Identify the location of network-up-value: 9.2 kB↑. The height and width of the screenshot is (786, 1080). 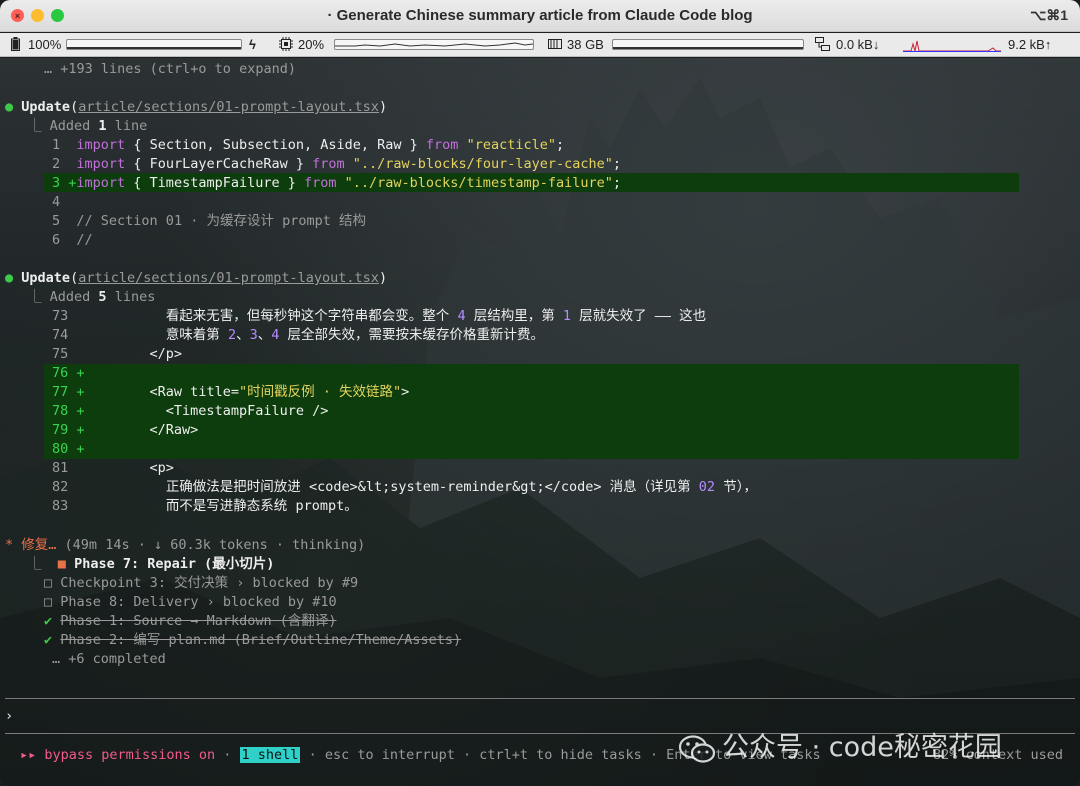
(1030, 44).